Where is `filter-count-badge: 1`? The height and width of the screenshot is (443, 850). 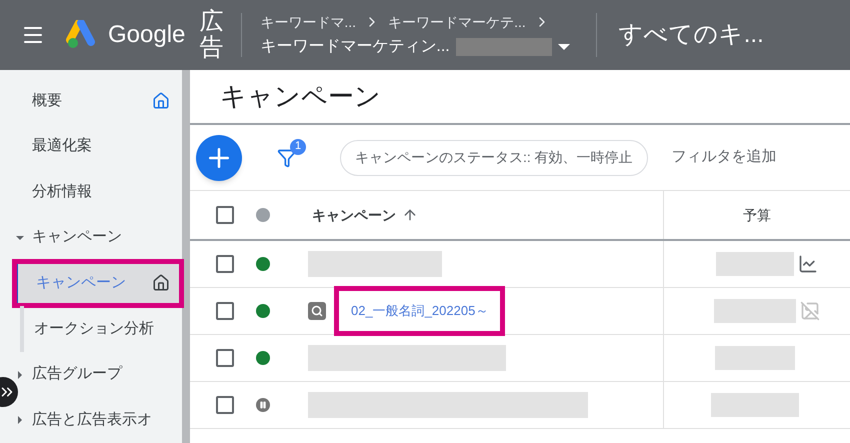
filter-count-badge: 1 is located at coordinates (298, 146).